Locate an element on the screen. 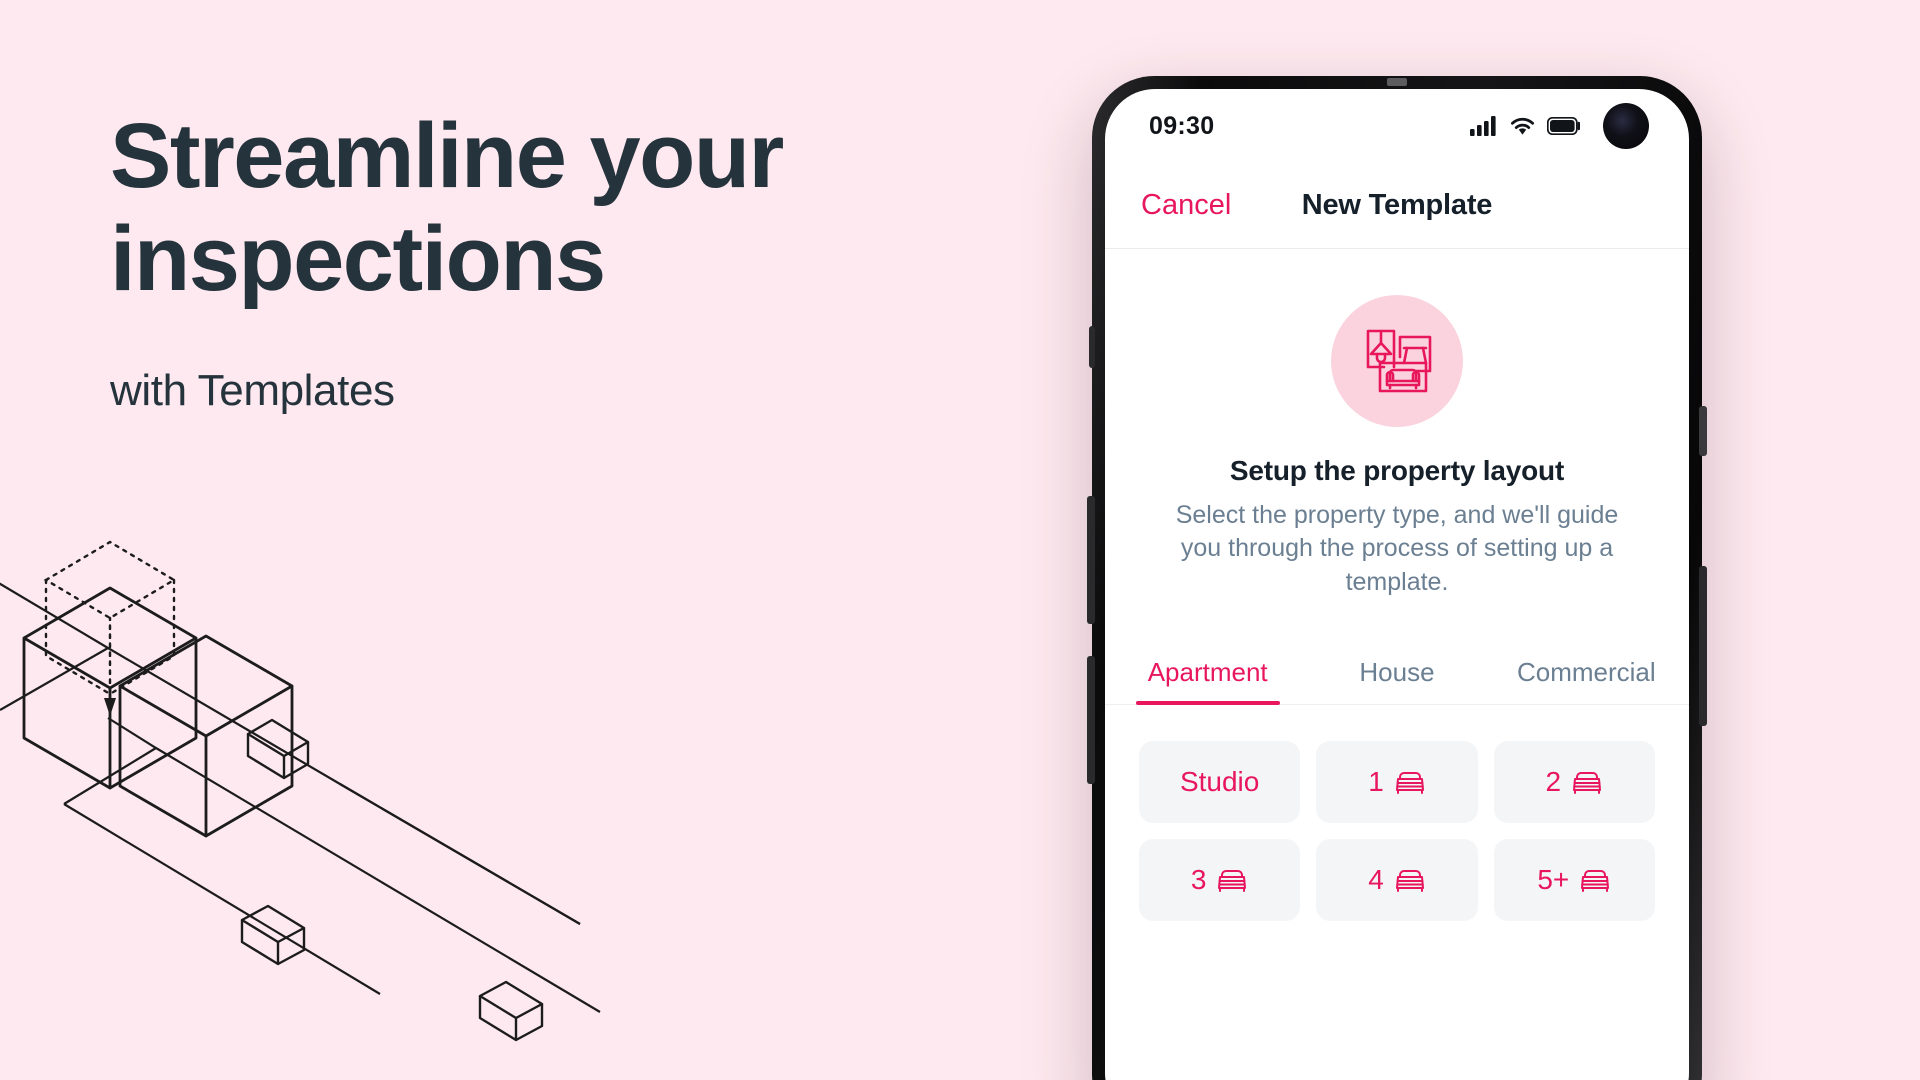  status-bar-clock: 09:30 is located at coordinates (1182, 125).